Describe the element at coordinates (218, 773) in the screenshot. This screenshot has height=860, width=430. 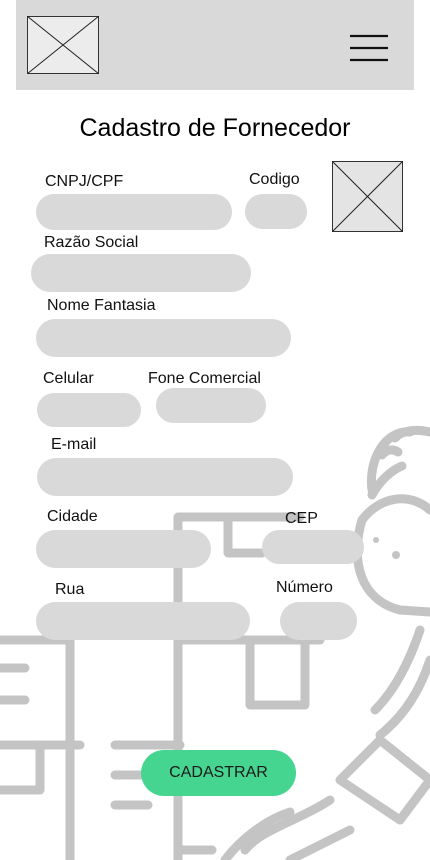
I see `cadastrar-button: CADASTRAR` at that location.